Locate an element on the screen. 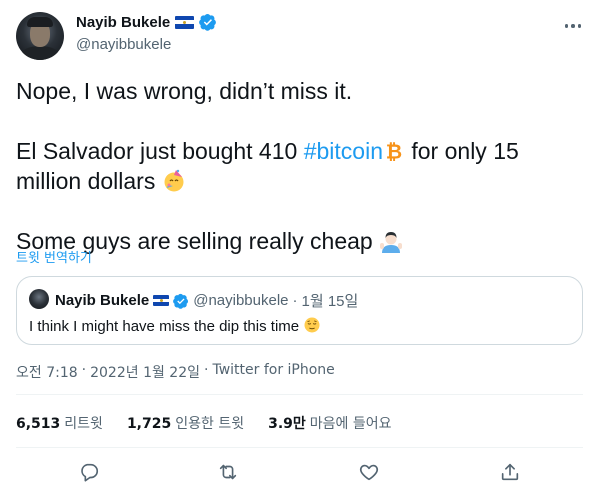 The width and height of the screenshot is (599, 499). quote-count: 1,725 is located at coordinates (149, 424).